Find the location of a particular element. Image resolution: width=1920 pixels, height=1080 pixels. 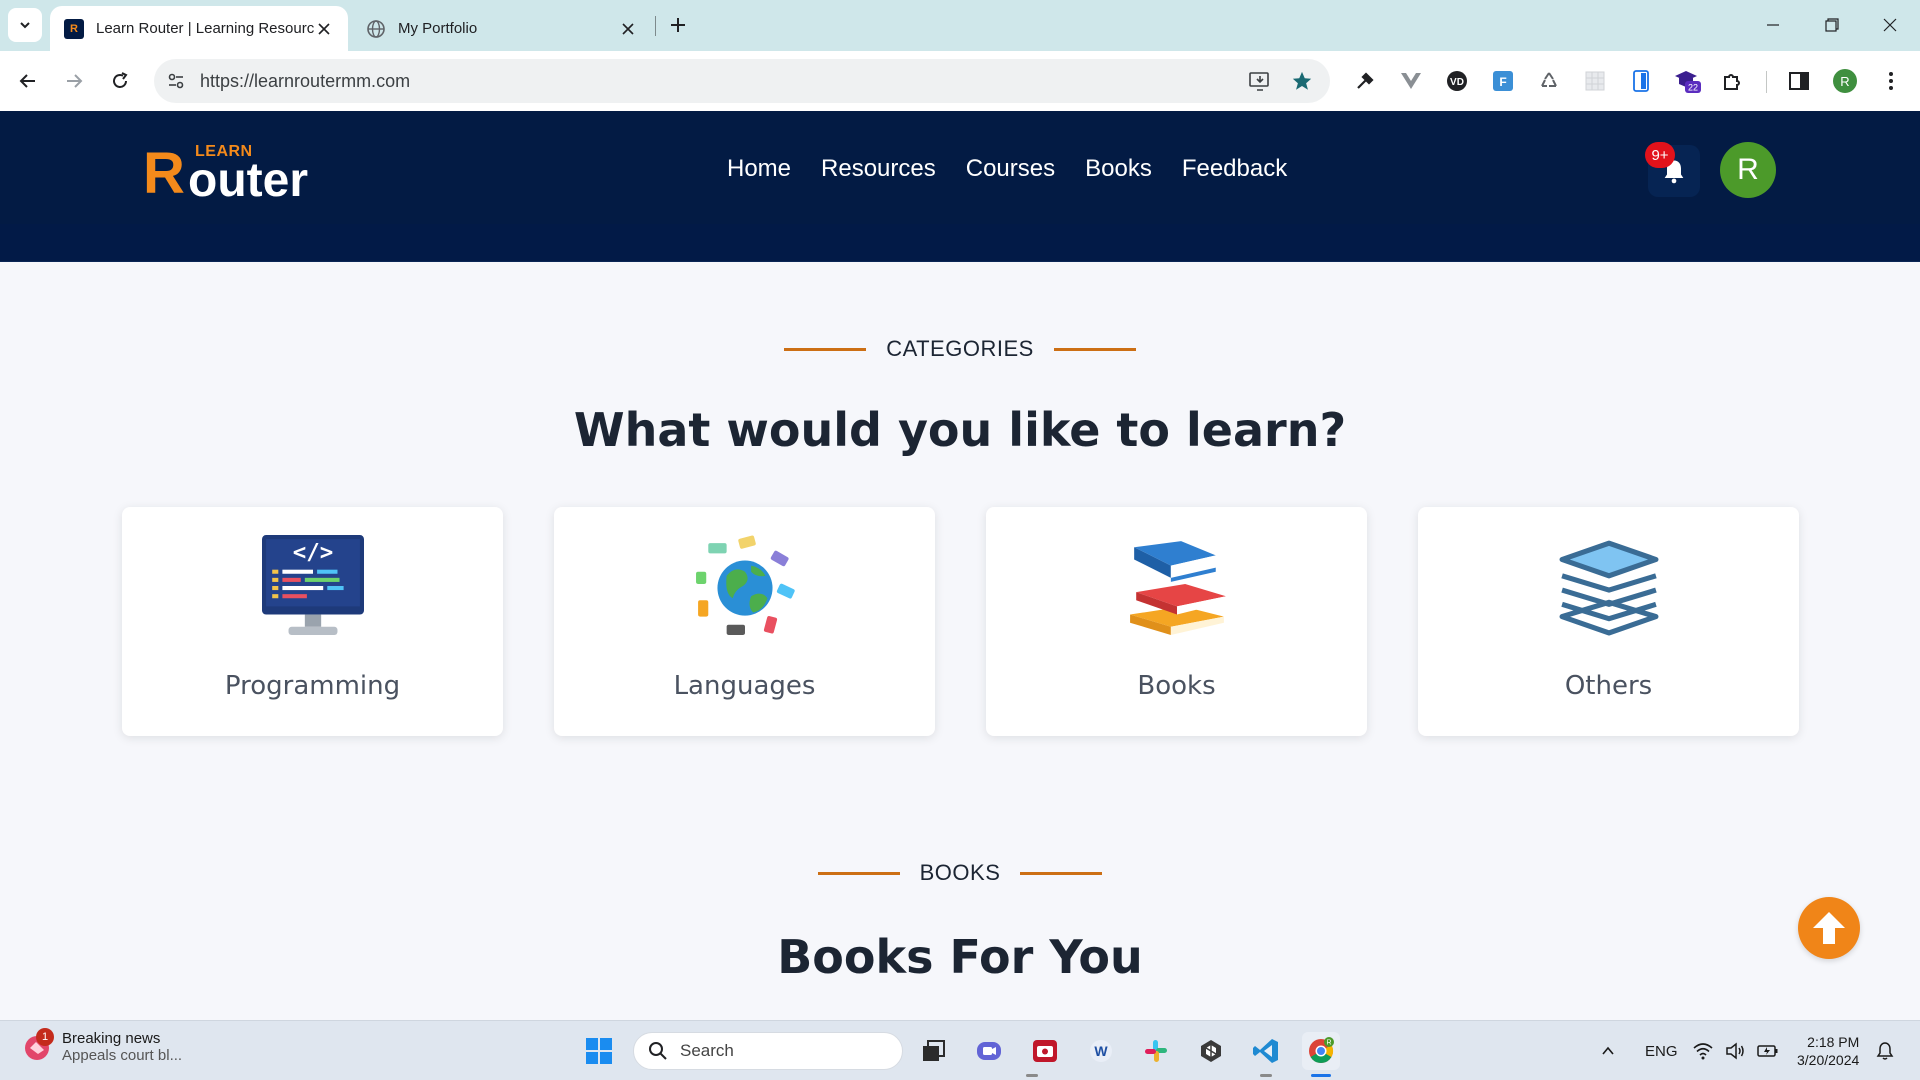

book-stack-icon is located at coordinates (1178, 588).